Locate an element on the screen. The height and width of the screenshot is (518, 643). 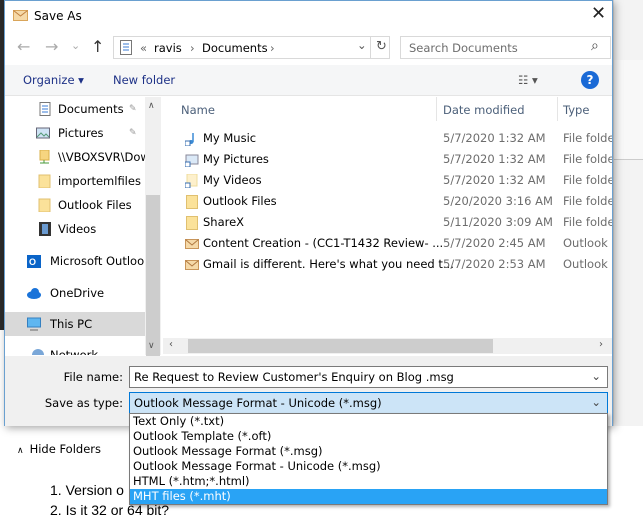
search-icon: ⌕ is located at coordinates (595, 46).